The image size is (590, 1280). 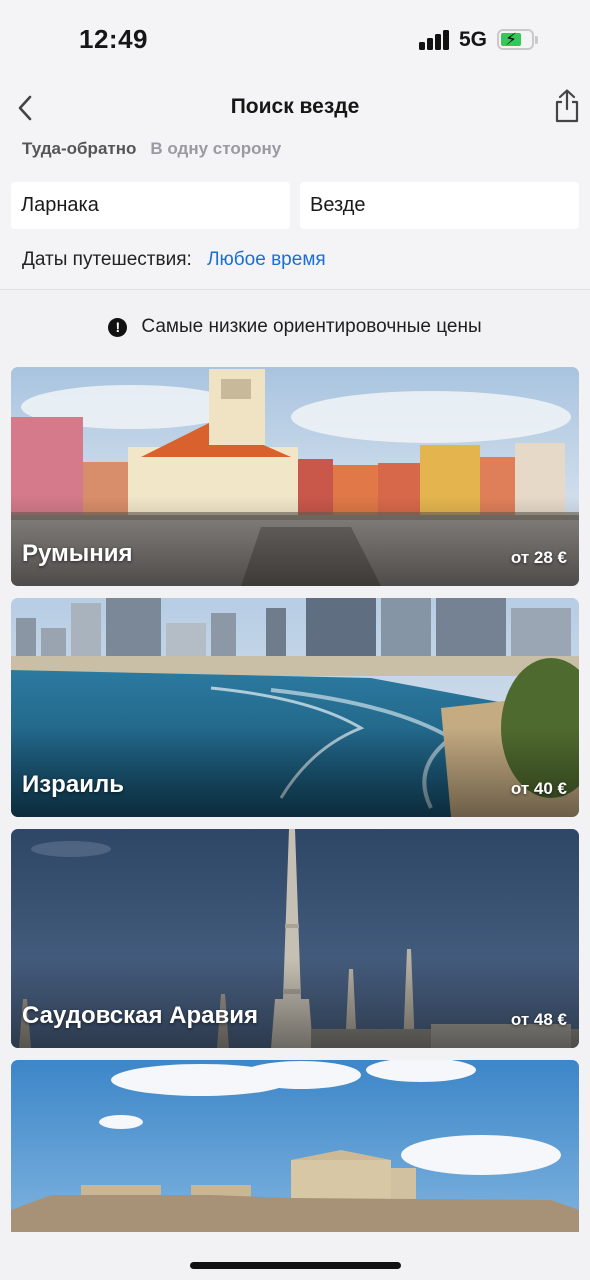 What do you see at coordinates (538, 1019) in the screenshot?
I see `destination-price: от 48 €` at bounding box center [538, 1019].